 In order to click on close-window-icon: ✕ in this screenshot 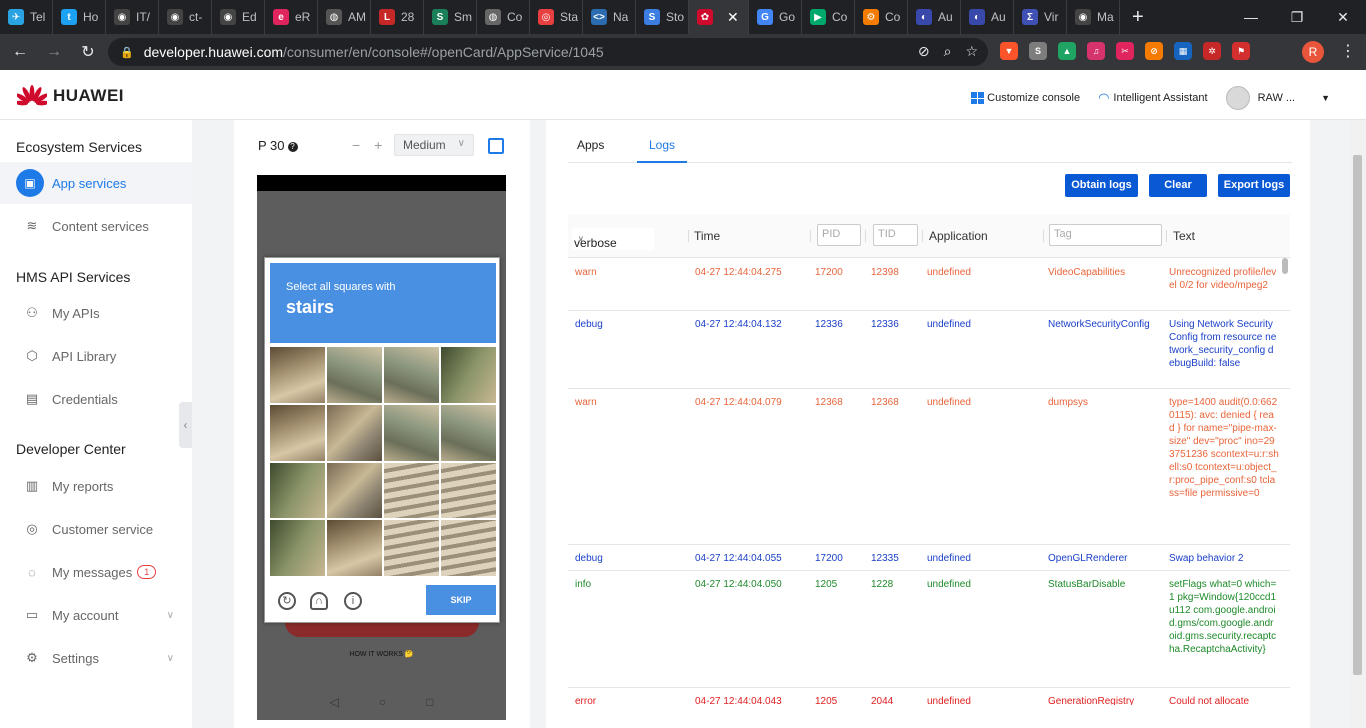, I will do `click(1343, 17)`.